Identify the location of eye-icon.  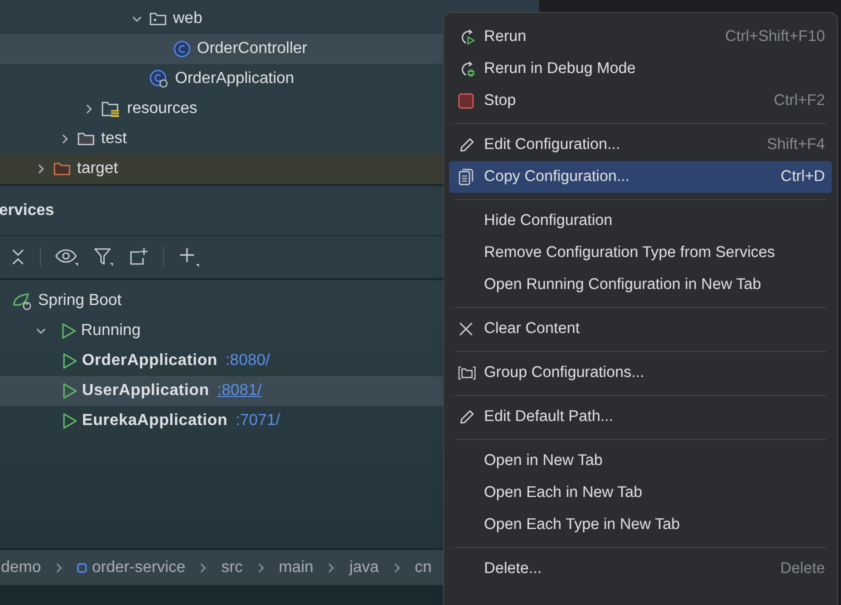
(67, 257).